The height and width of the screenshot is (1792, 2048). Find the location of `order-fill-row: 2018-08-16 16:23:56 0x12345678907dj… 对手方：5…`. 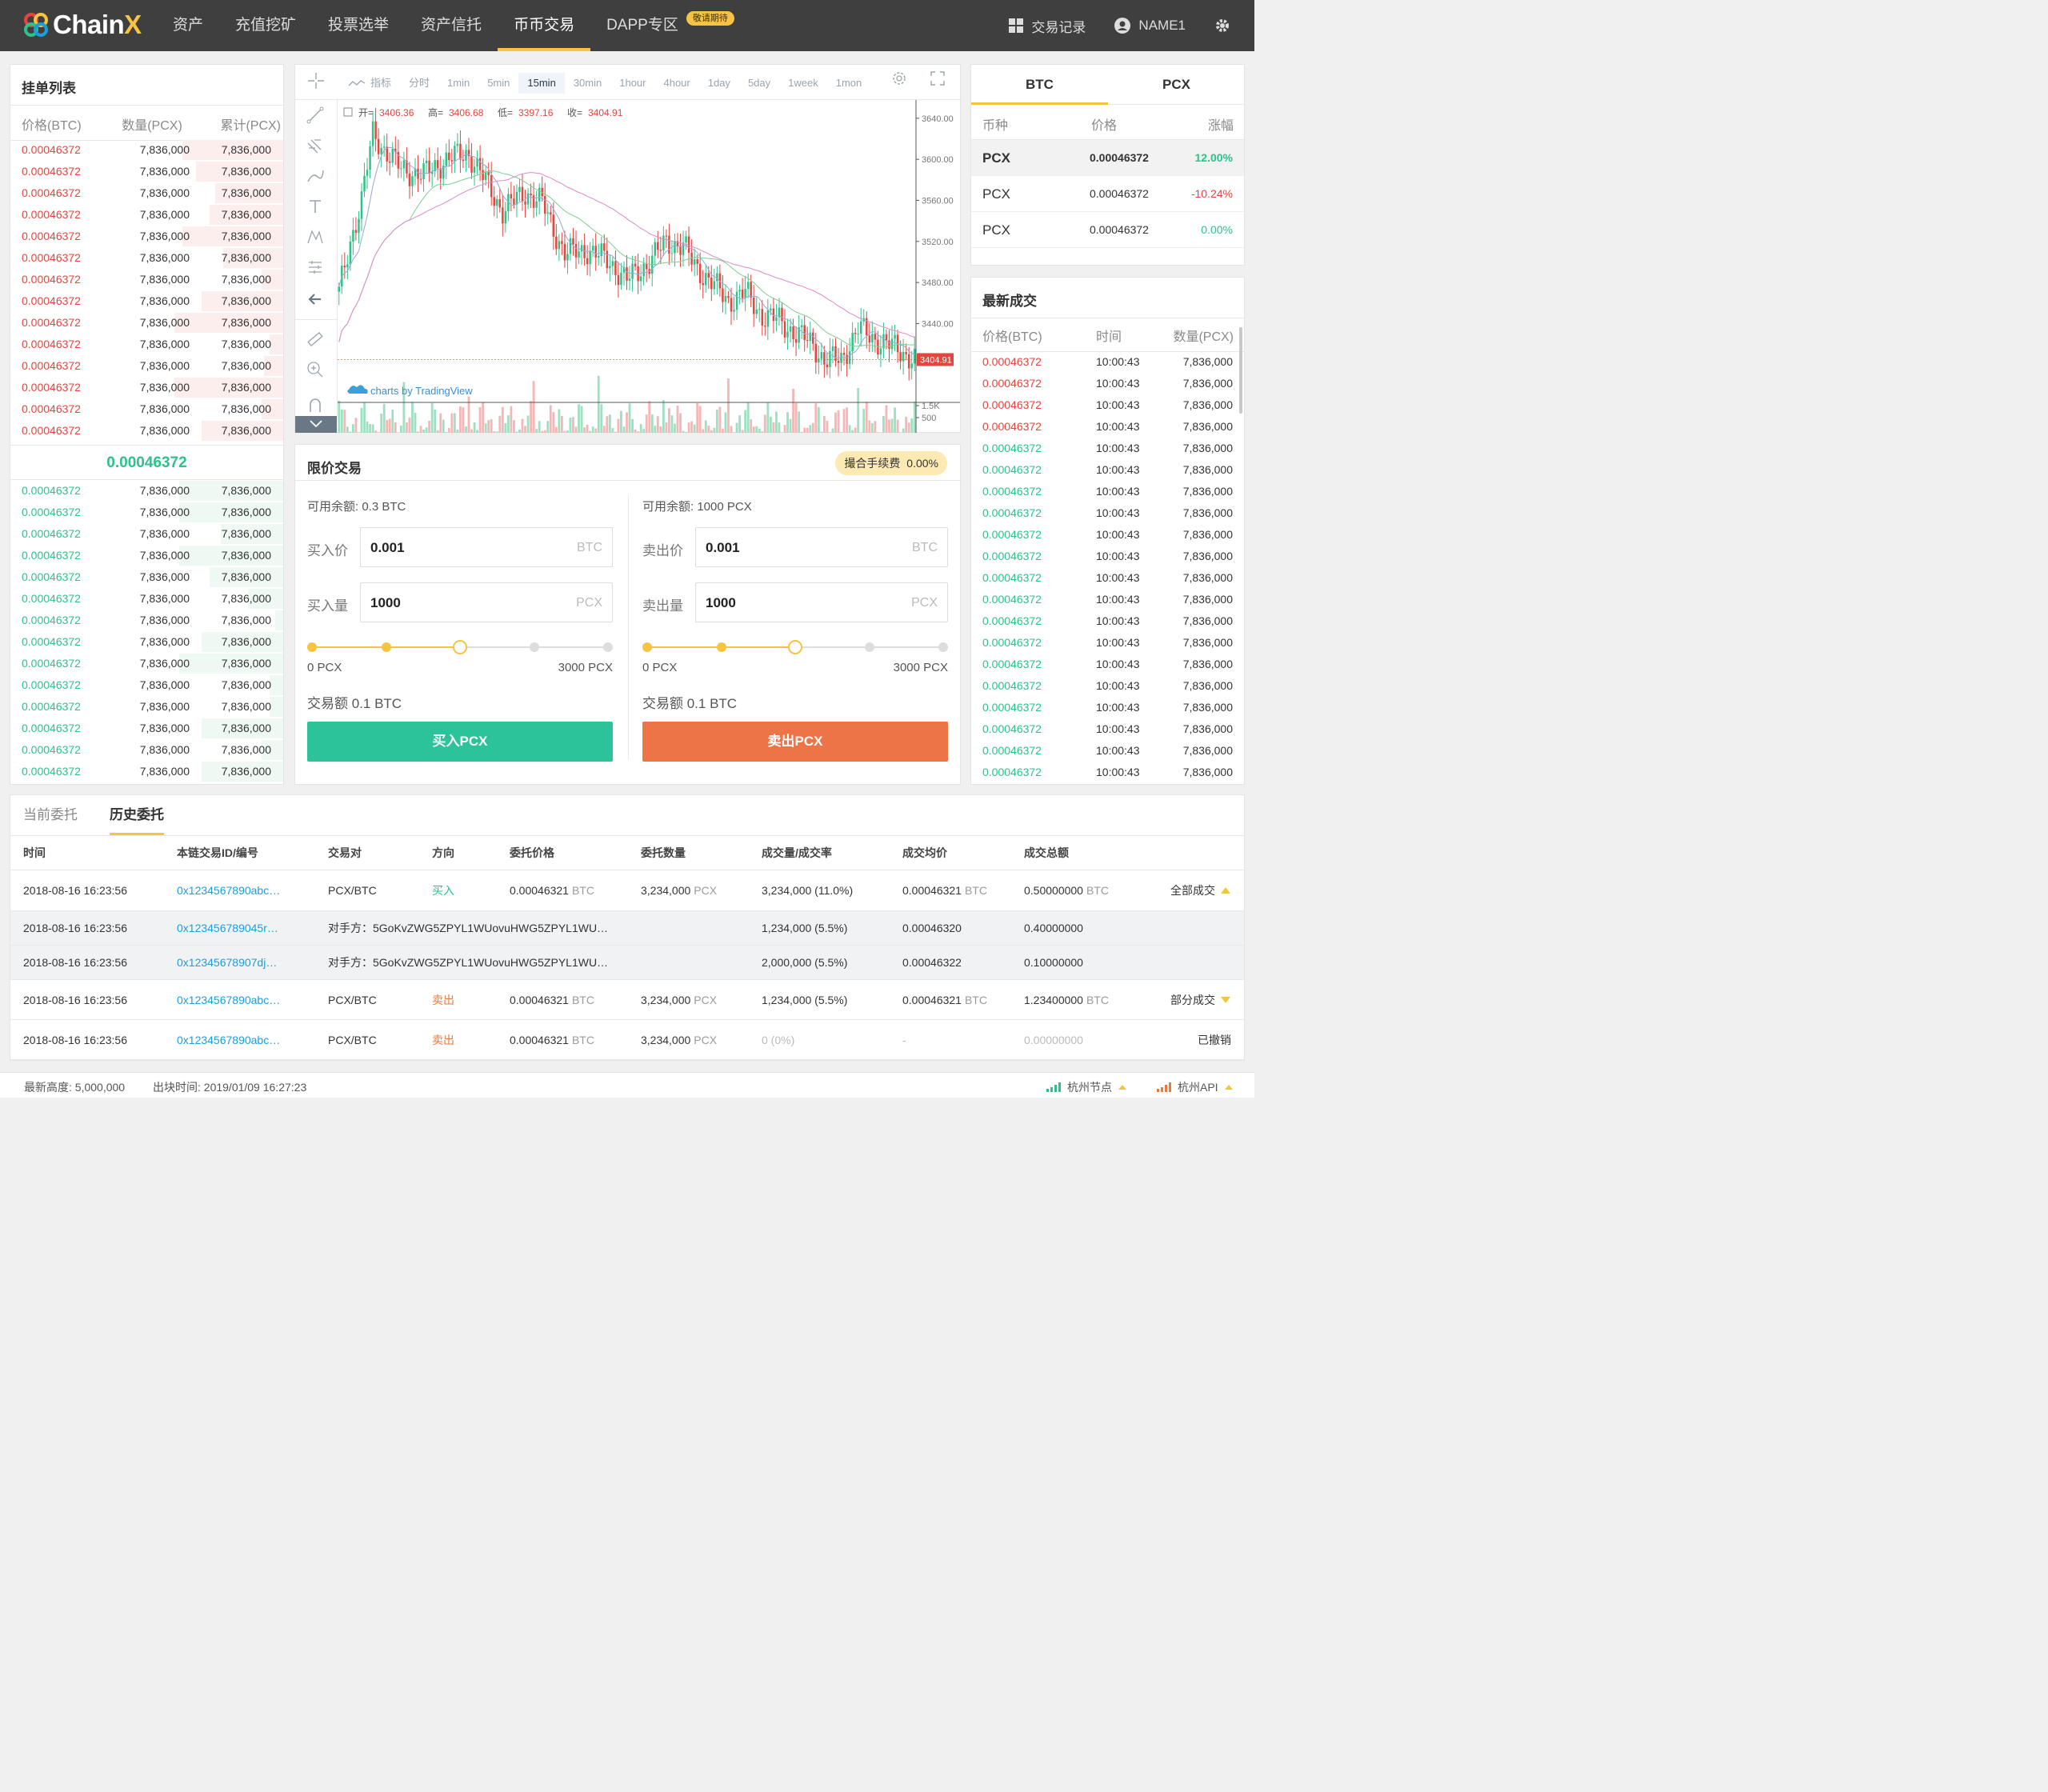

order-fill-row: 2018-08-16 16:23:56 0x12345678907dj… 对手方：5… is located at coordinates (627, 963).